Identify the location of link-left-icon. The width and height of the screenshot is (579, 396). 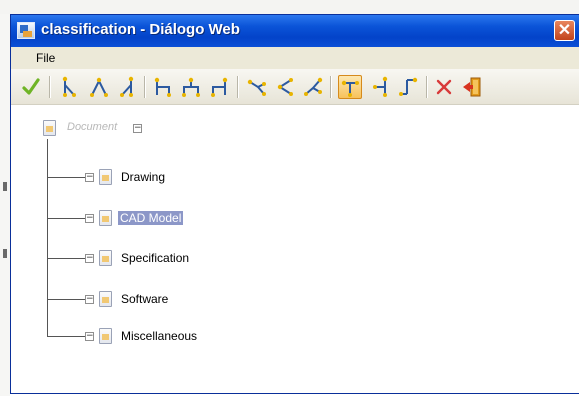
(257, 87).